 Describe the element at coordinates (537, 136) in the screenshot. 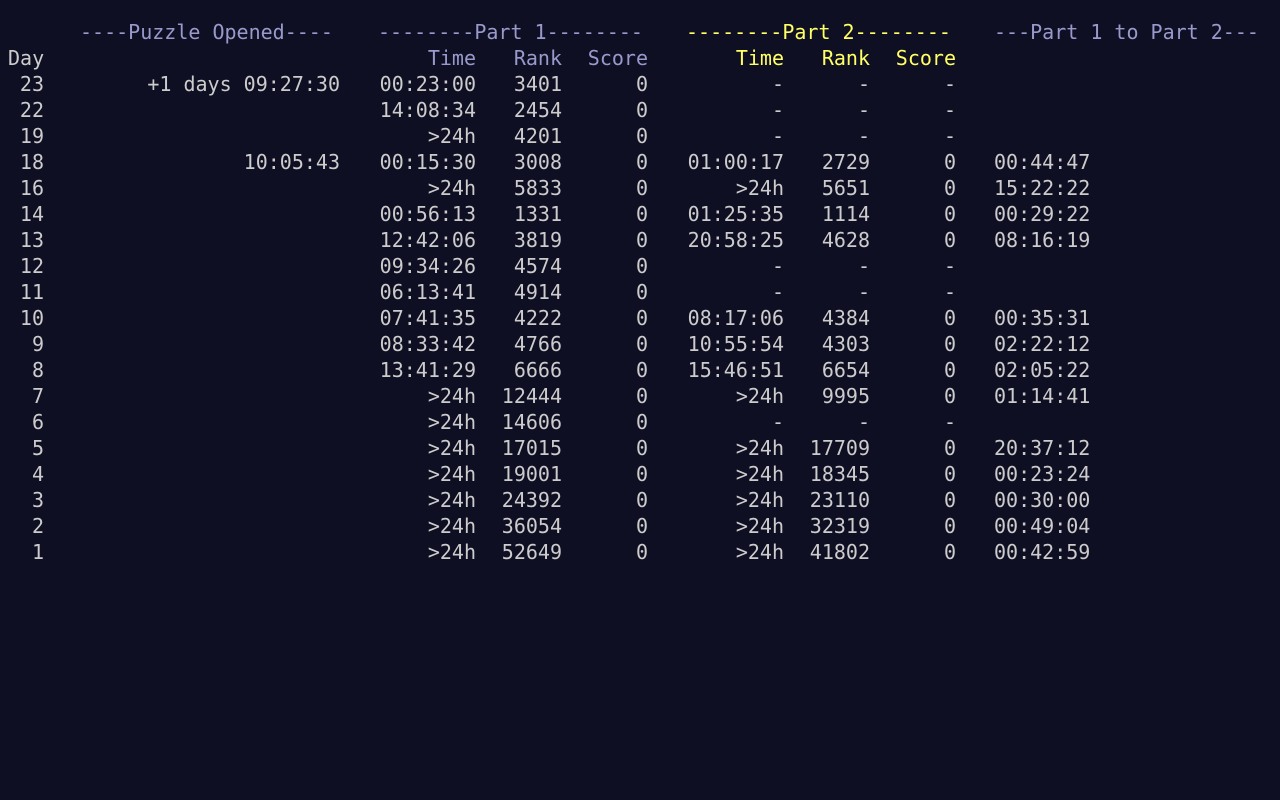

I see `part1-rank-cell: 4201` at that location.